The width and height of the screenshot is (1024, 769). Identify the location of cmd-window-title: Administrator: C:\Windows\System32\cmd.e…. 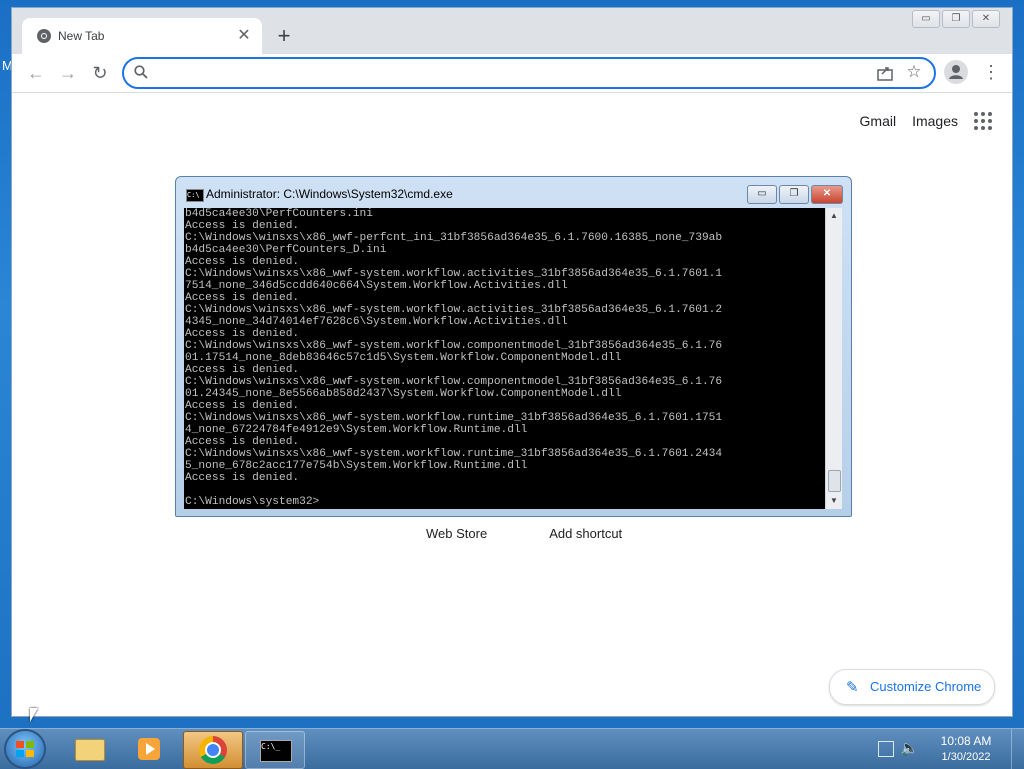
(329, 194).